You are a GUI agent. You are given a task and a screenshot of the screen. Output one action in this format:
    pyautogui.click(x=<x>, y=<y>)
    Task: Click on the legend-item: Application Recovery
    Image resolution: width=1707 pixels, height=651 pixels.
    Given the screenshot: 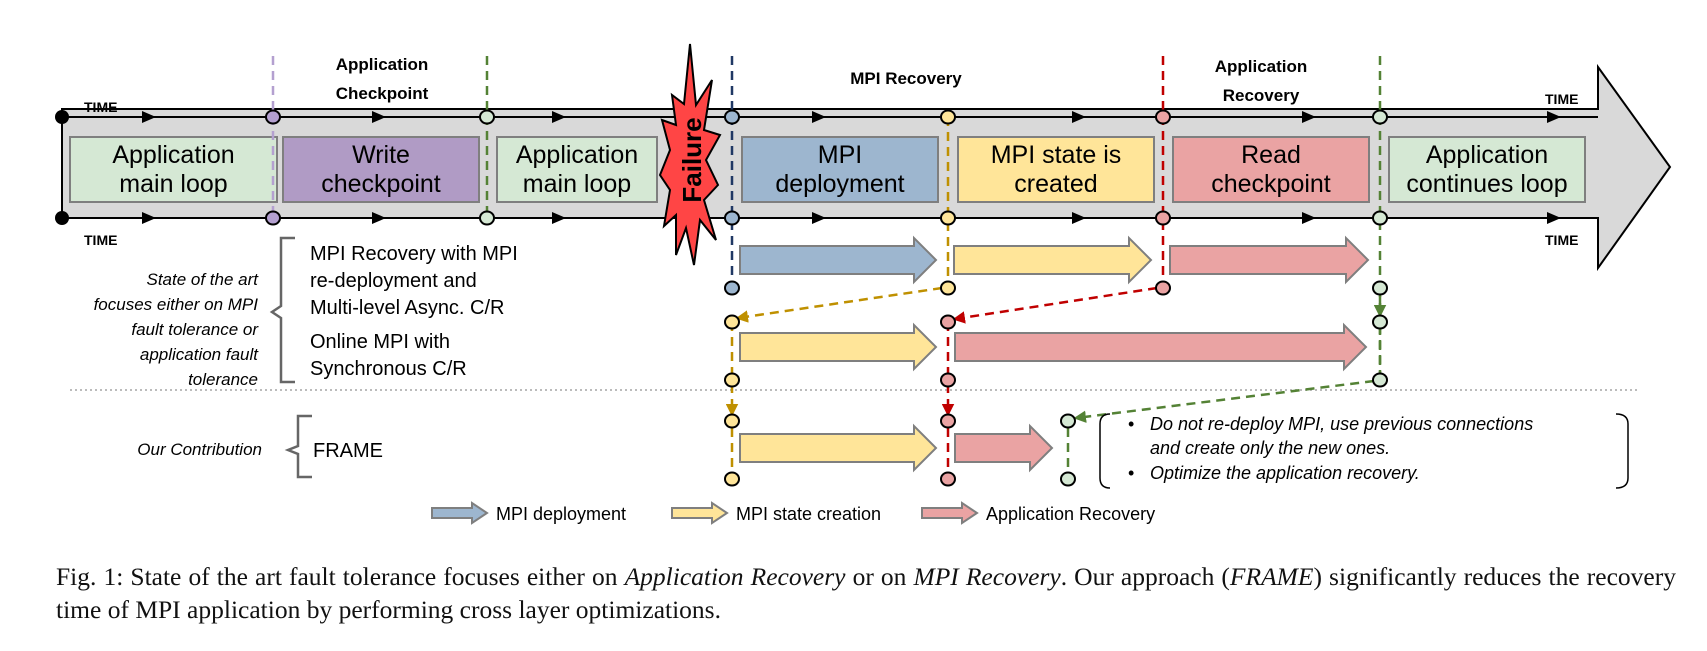 What is the action you would take?
    pyautogui.click(x=1038, y=513)
    